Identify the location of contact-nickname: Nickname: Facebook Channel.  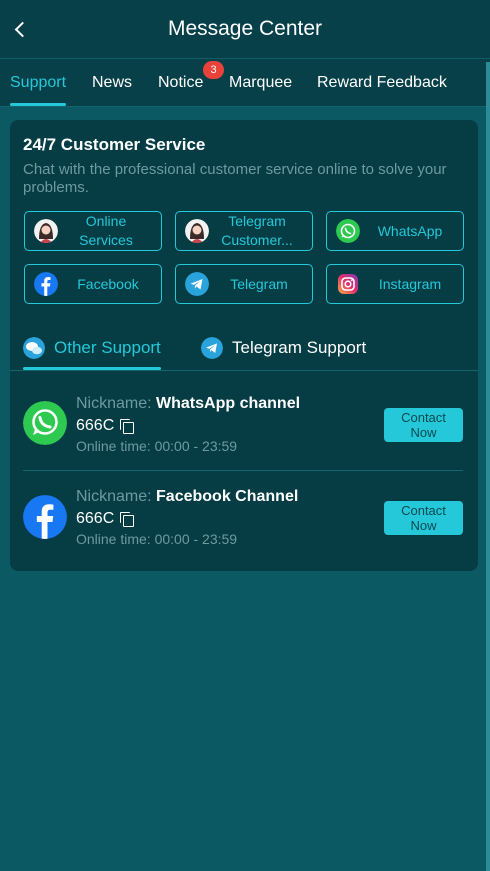
(187, 496).